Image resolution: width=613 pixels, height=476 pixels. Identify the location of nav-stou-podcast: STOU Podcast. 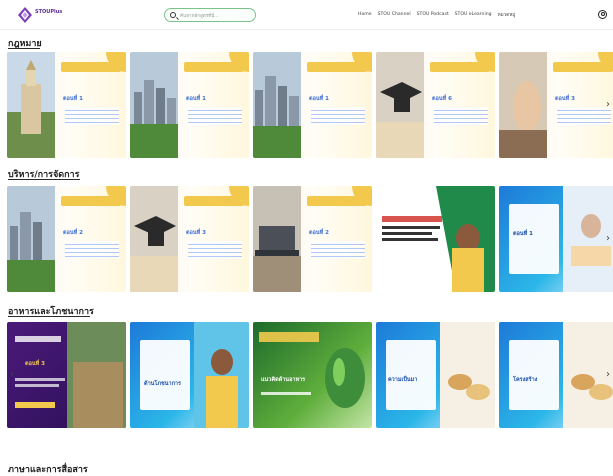
(433, 15).